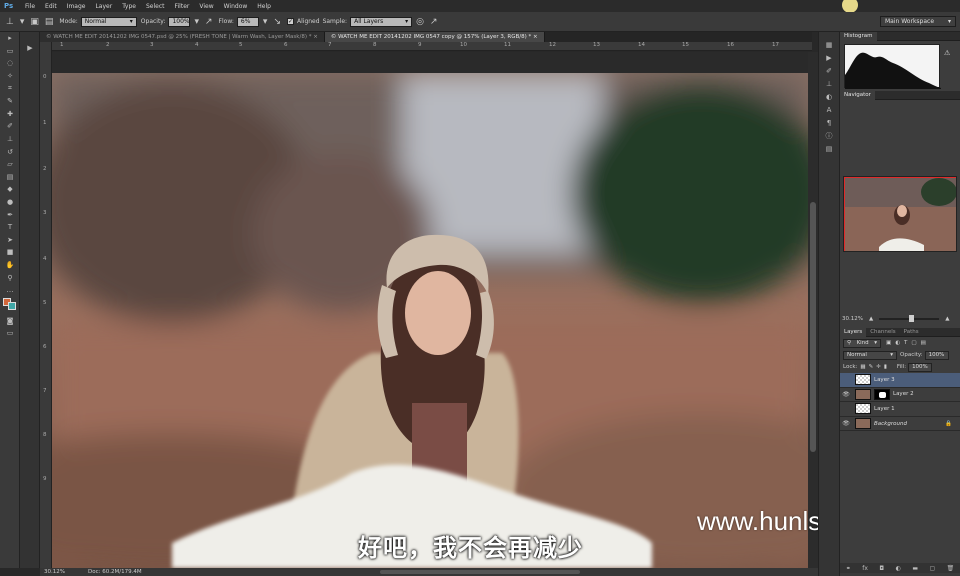  Describe the element at coordinates (10, 114) in the screenshot. I see `healing-brush-tool-icon: ✚` at that location.